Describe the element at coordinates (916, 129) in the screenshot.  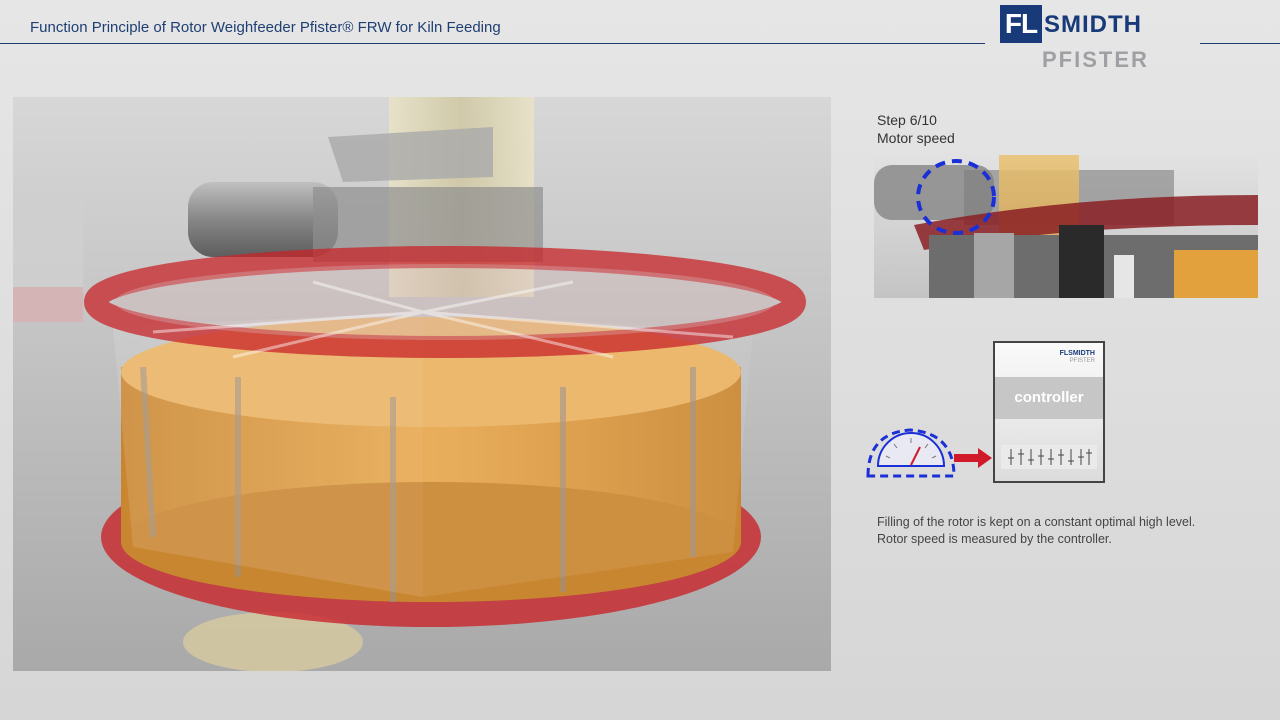
I see `step-indicator: Step 6/10 Motor speed` at that location.